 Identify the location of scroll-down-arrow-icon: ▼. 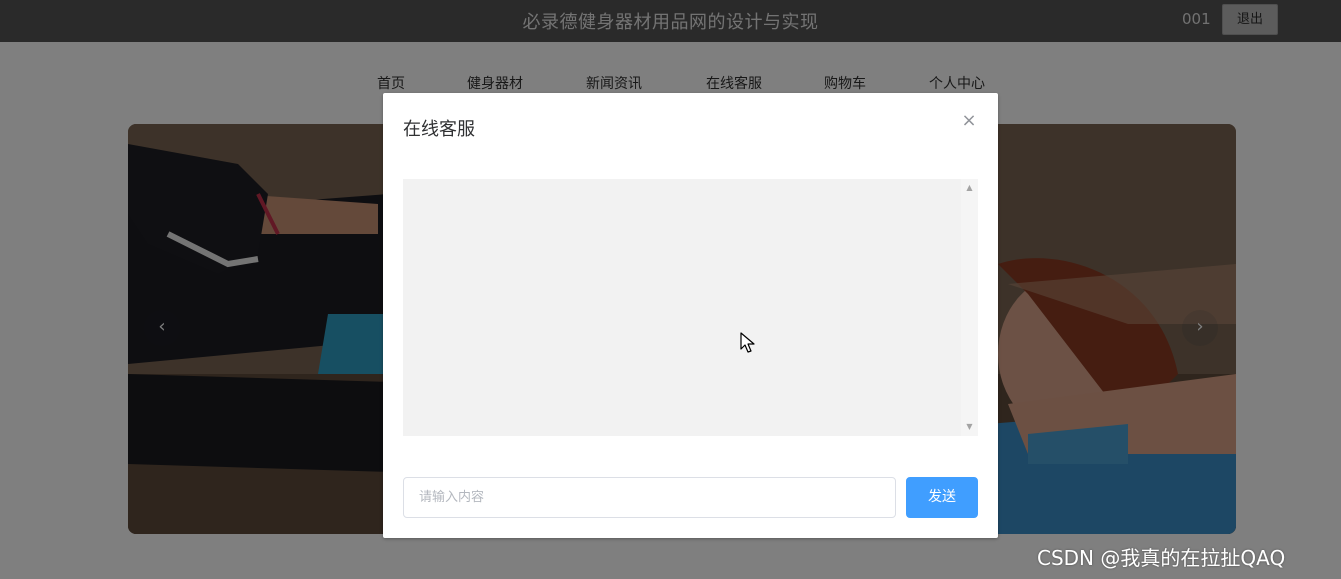
(969, 427).